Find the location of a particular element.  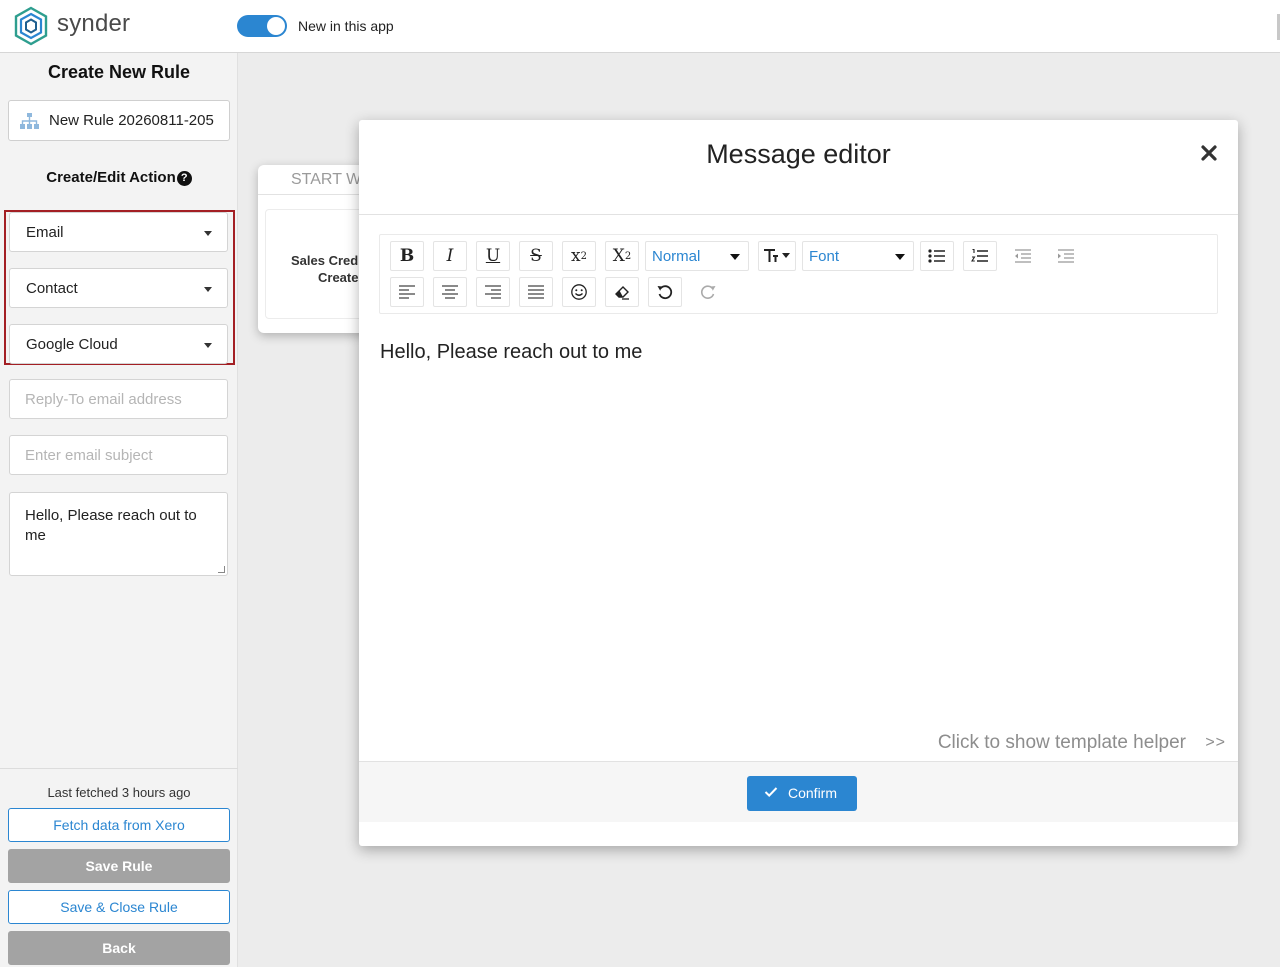

top-header: synder New in this app is located at coordinates (640, 26).